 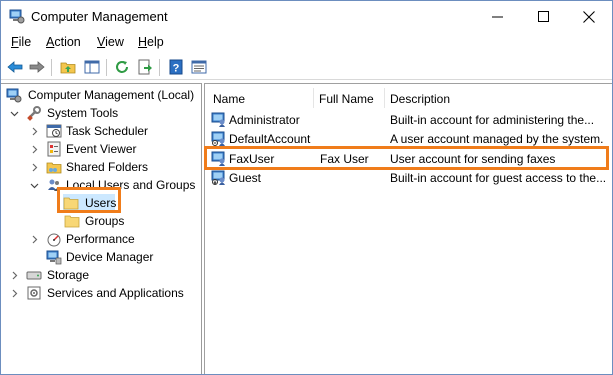 I want to click on tree-item-device-manager: Device Manager, so click(x=101, y=257).